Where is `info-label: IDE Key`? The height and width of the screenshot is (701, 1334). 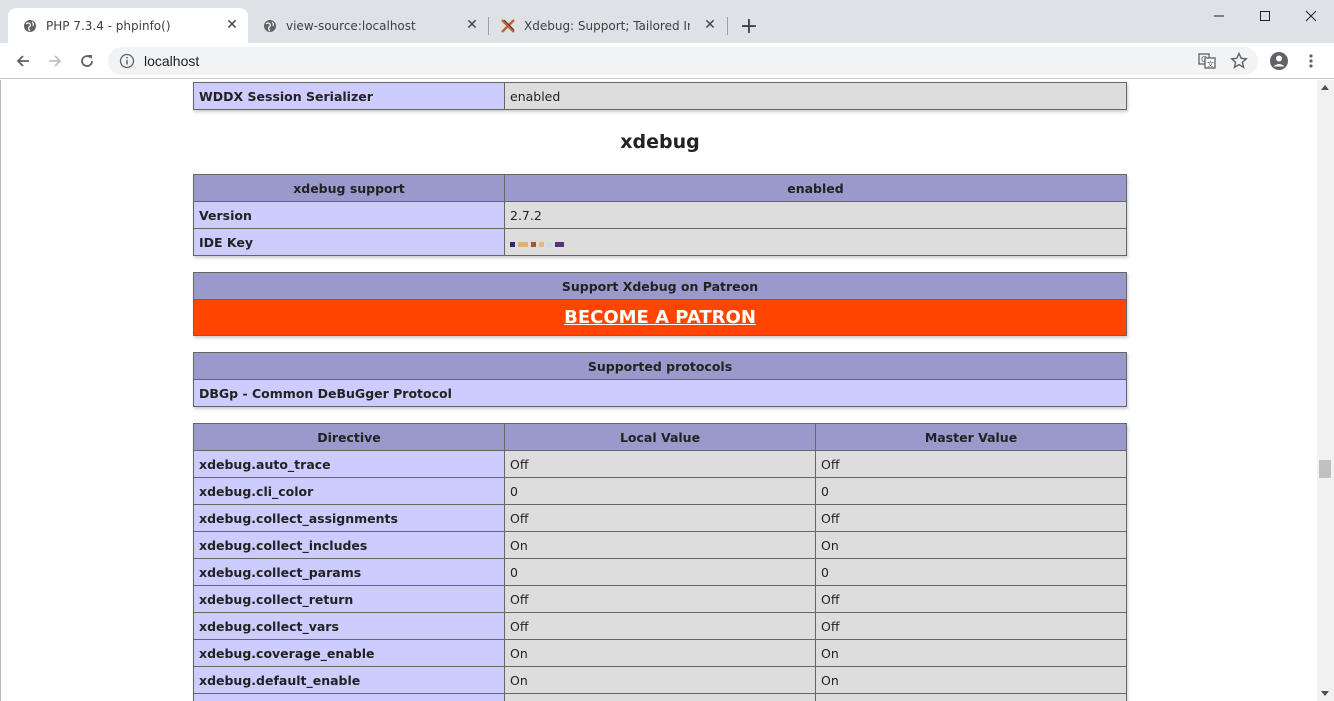 info-label: IDE Key is located at coordinates (349, 242).